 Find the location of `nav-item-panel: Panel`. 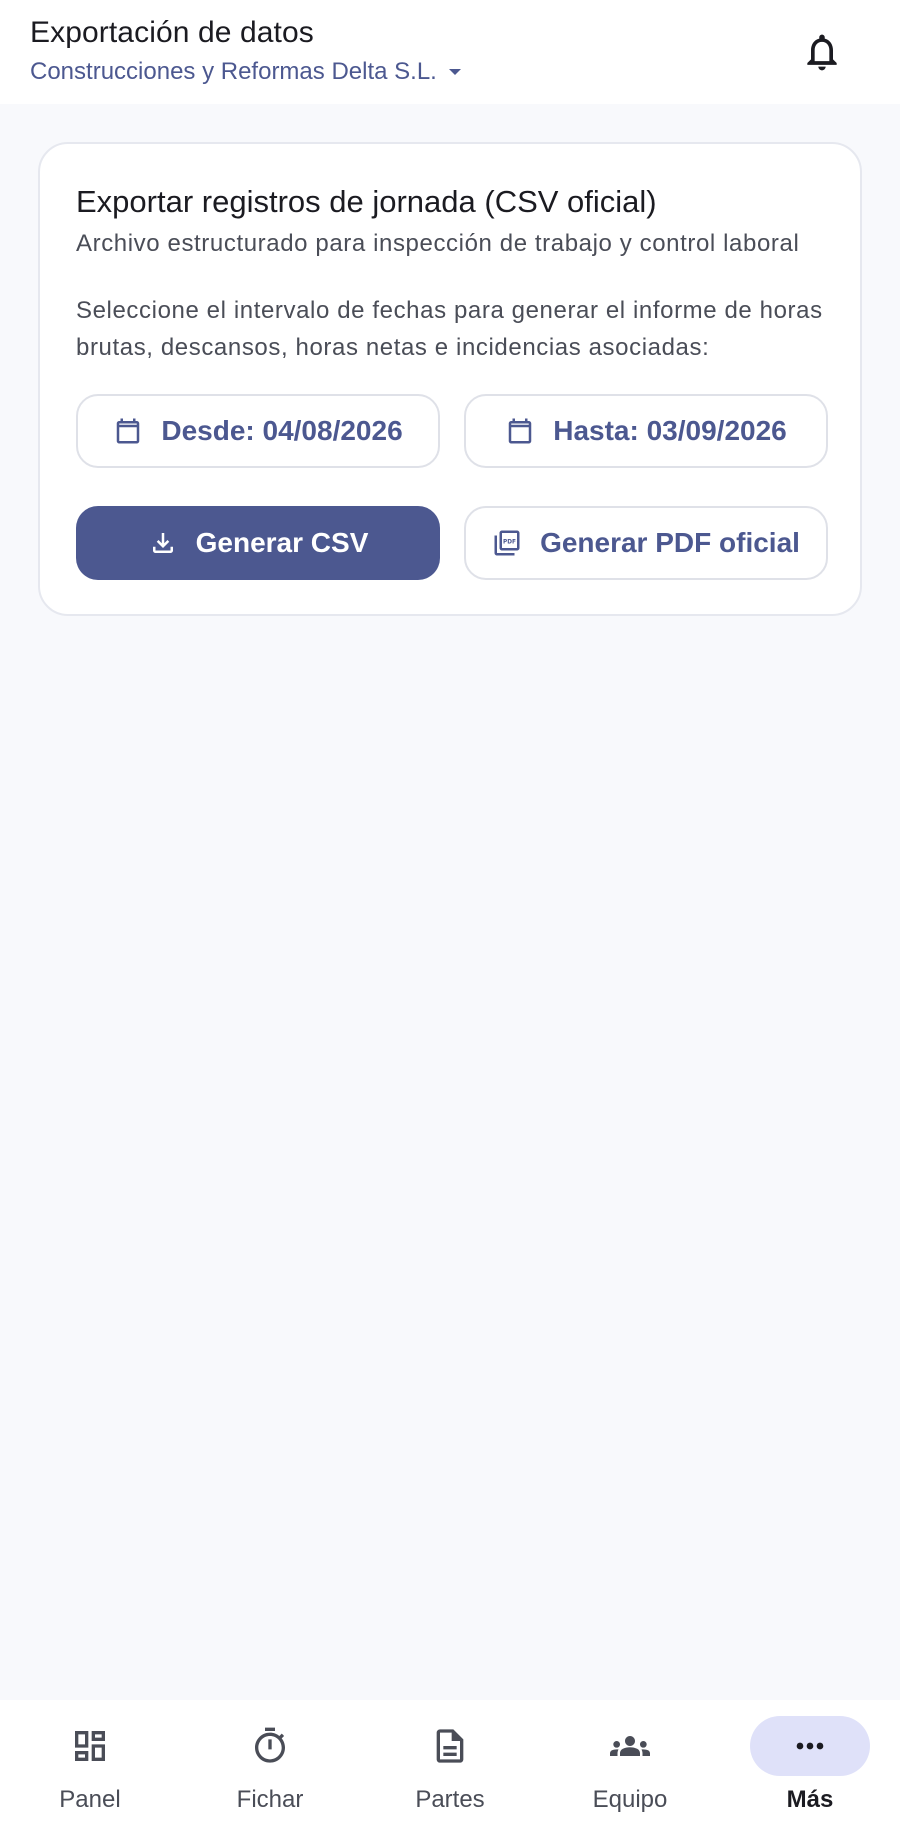

nav-item-panel: Panel is located at coordinates (90, 1764).